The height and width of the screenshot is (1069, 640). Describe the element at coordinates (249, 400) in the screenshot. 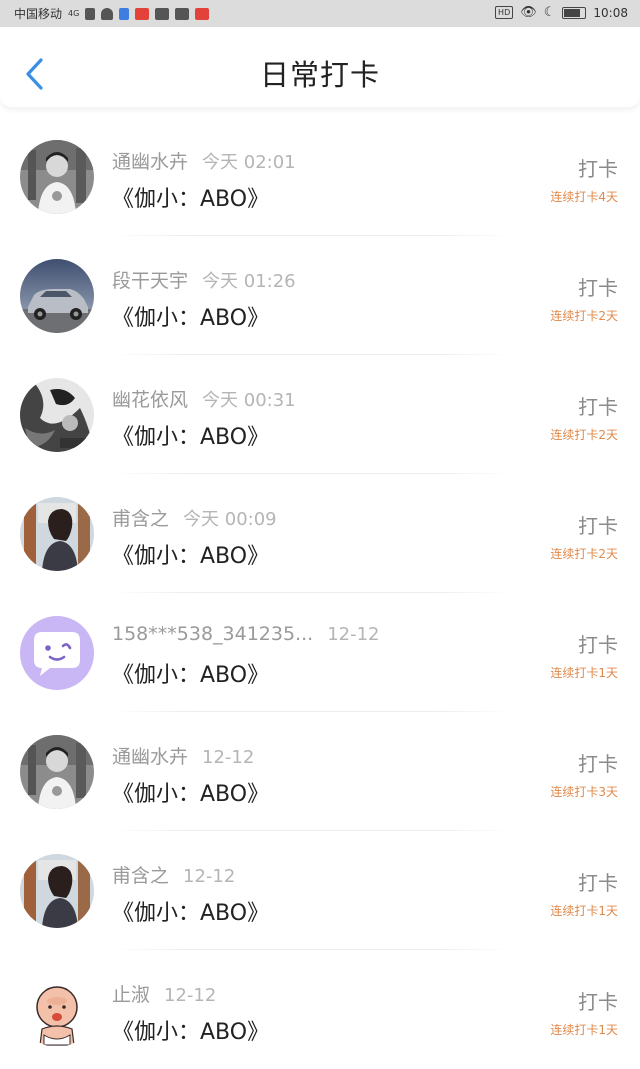

I see `checkin-time: 今天 00:31` at that location.